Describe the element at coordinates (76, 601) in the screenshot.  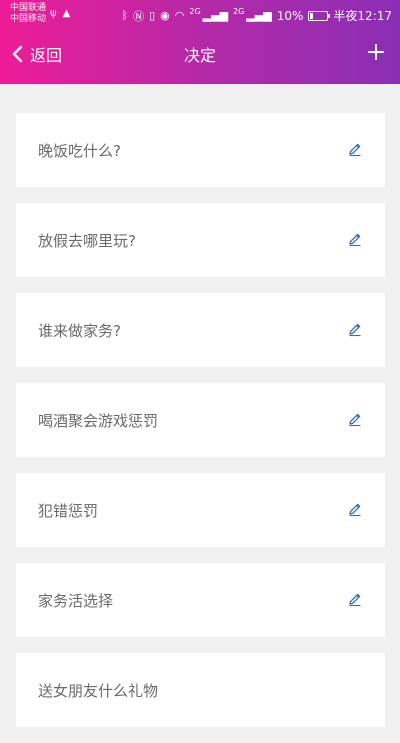
I see `list-item-label: 家务活选择` at that location.